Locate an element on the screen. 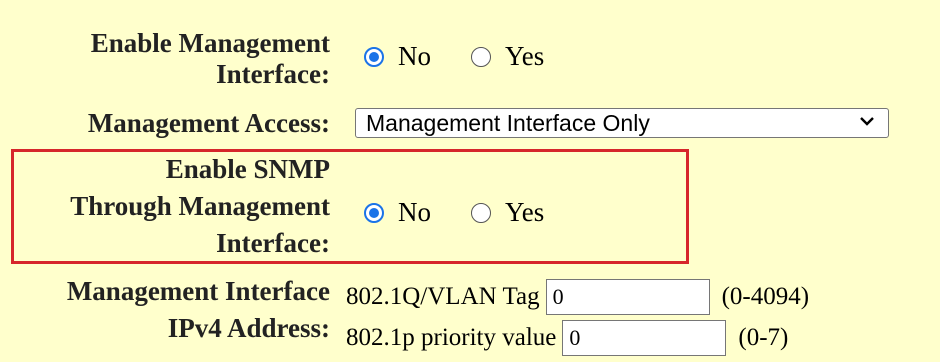 The height and width of the screenshot is (362, 940). vlan-tag-row: 802.1Q/VLAN Tag (0-4094) is located at coordinates (577, 297).